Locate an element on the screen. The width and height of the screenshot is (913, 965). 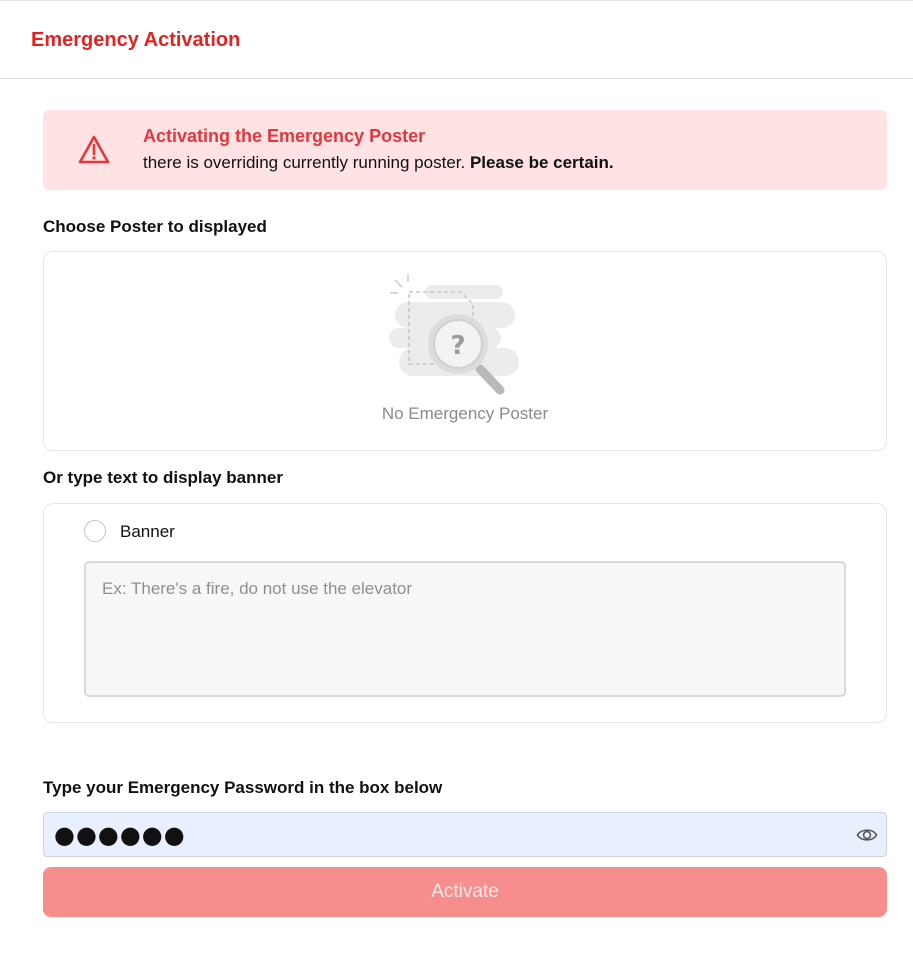
alert-emphasis: Please be certain. is located at coordinates (541, 162).